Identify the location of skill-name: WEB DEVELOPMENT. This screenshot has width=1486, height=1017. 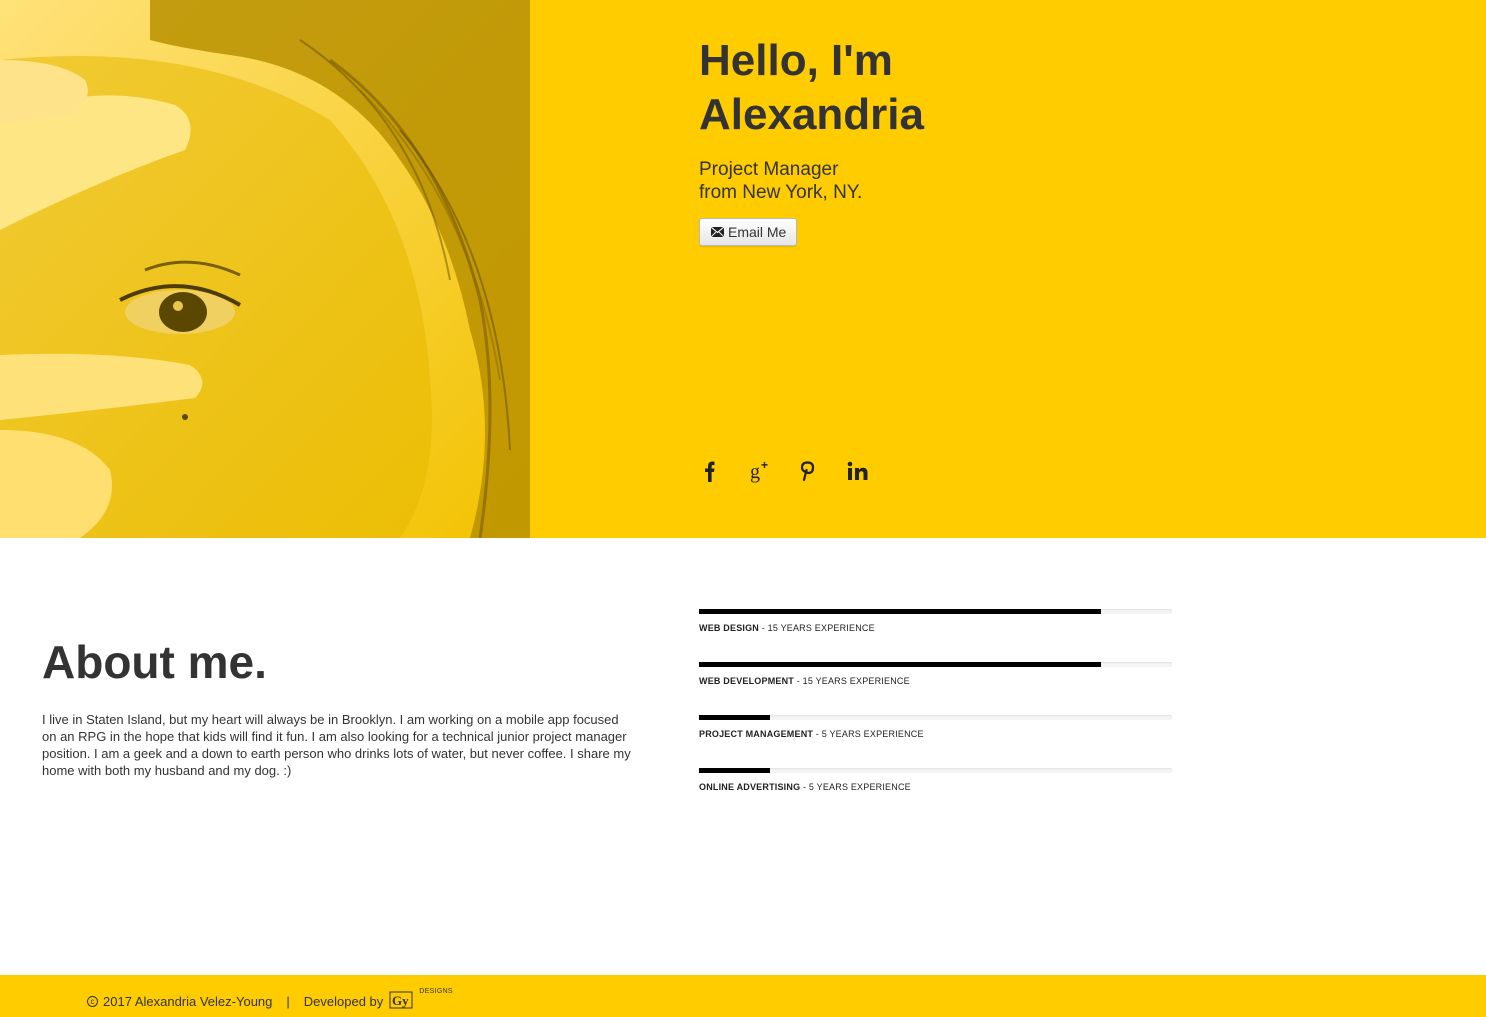
(747, 681).